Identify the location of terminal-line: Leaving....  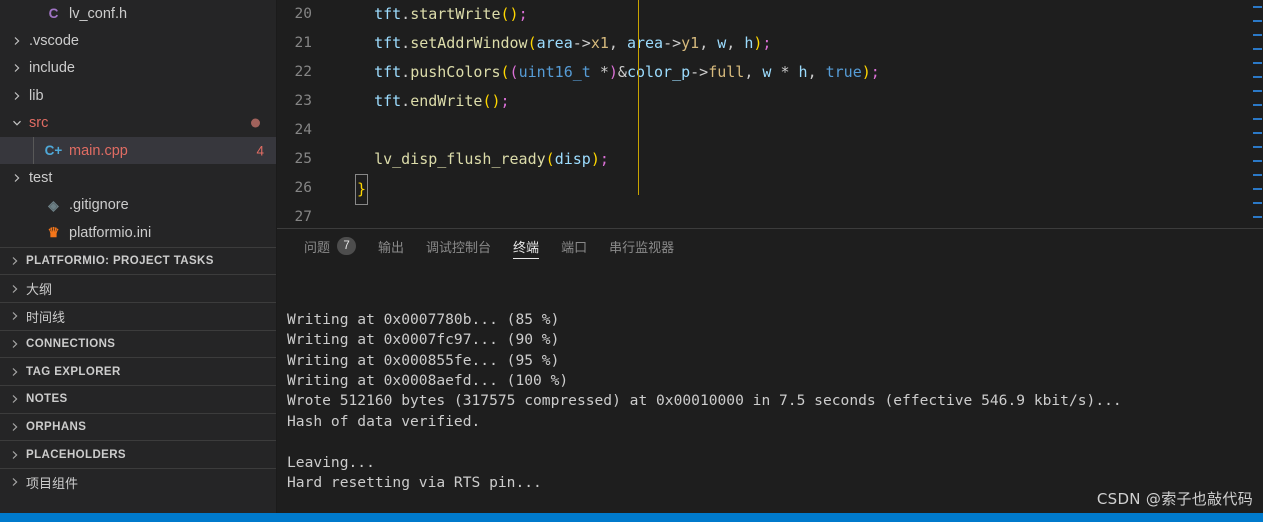
(331, 462).